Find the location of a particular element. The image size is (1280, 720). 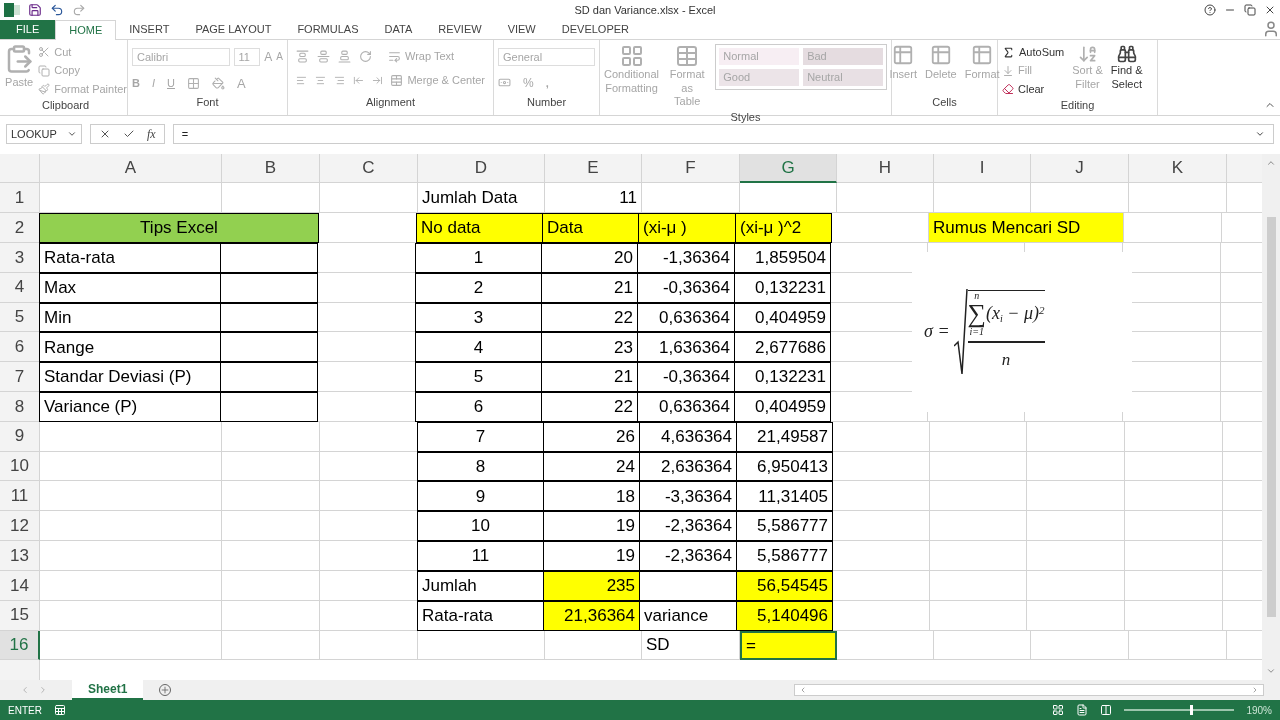

table-cell: 235 is located at coordinates (591, 585).